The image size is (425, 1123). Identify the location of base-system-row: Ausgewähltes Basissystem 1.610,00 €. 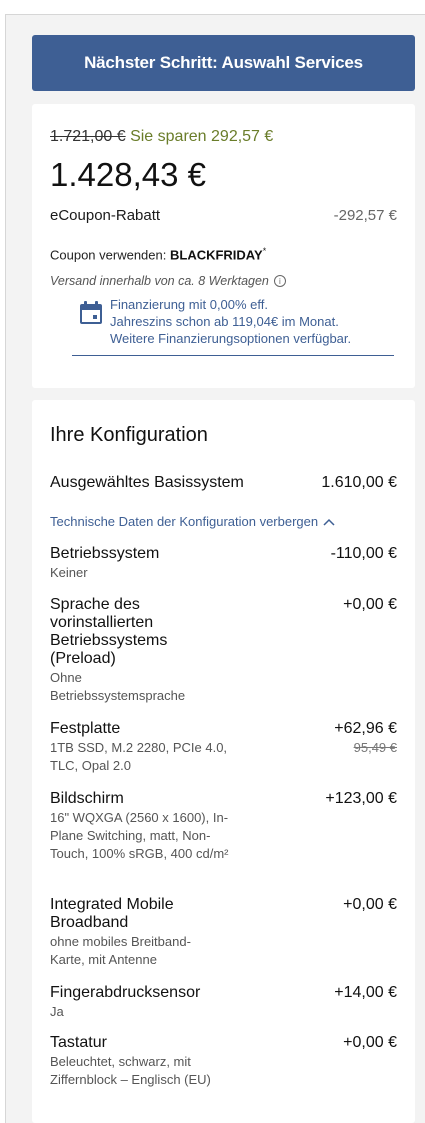
(223, 483).